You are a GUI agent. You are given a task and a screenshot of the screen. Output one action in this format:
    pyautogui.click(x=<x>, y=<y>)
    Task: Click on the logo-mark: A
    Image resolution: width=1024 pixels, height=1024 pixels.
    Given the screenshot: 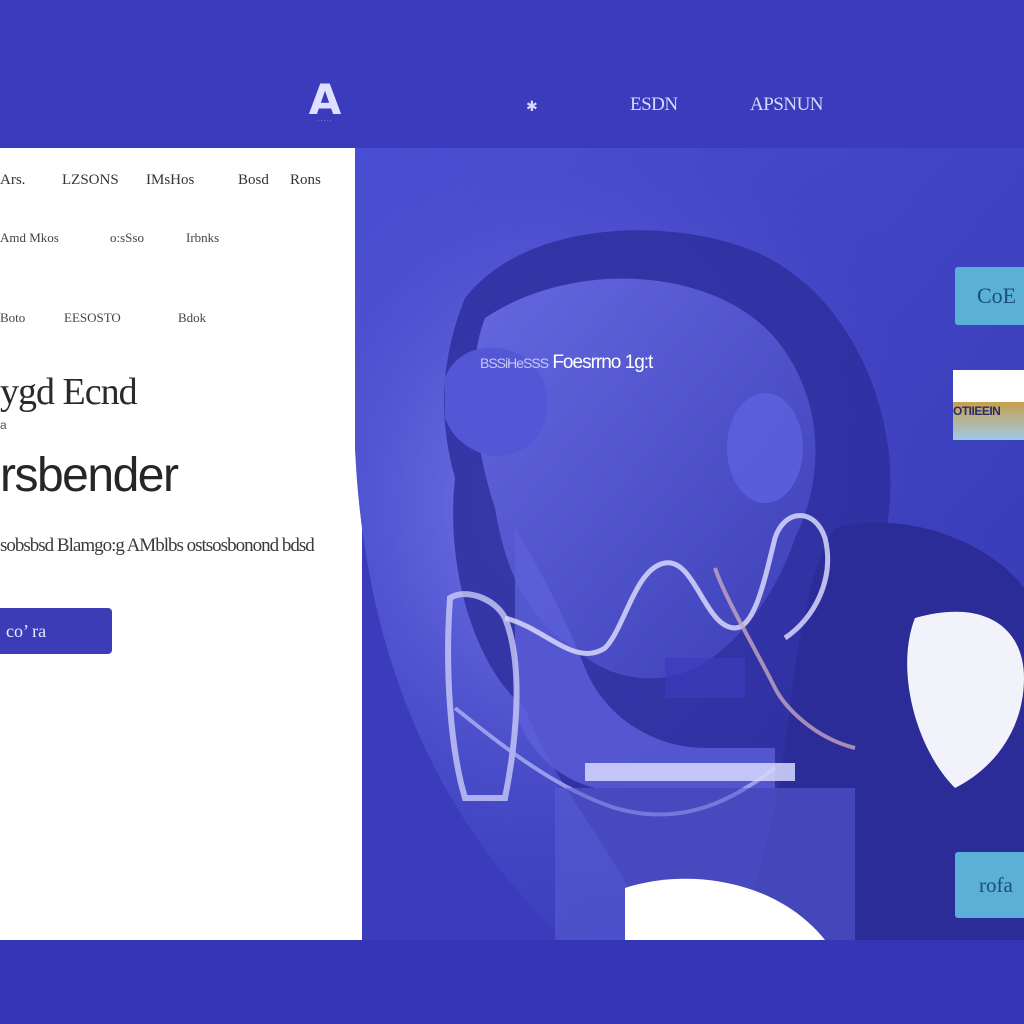 What is the action you would take?
    pyautogui.click(x=325, y=99)
    